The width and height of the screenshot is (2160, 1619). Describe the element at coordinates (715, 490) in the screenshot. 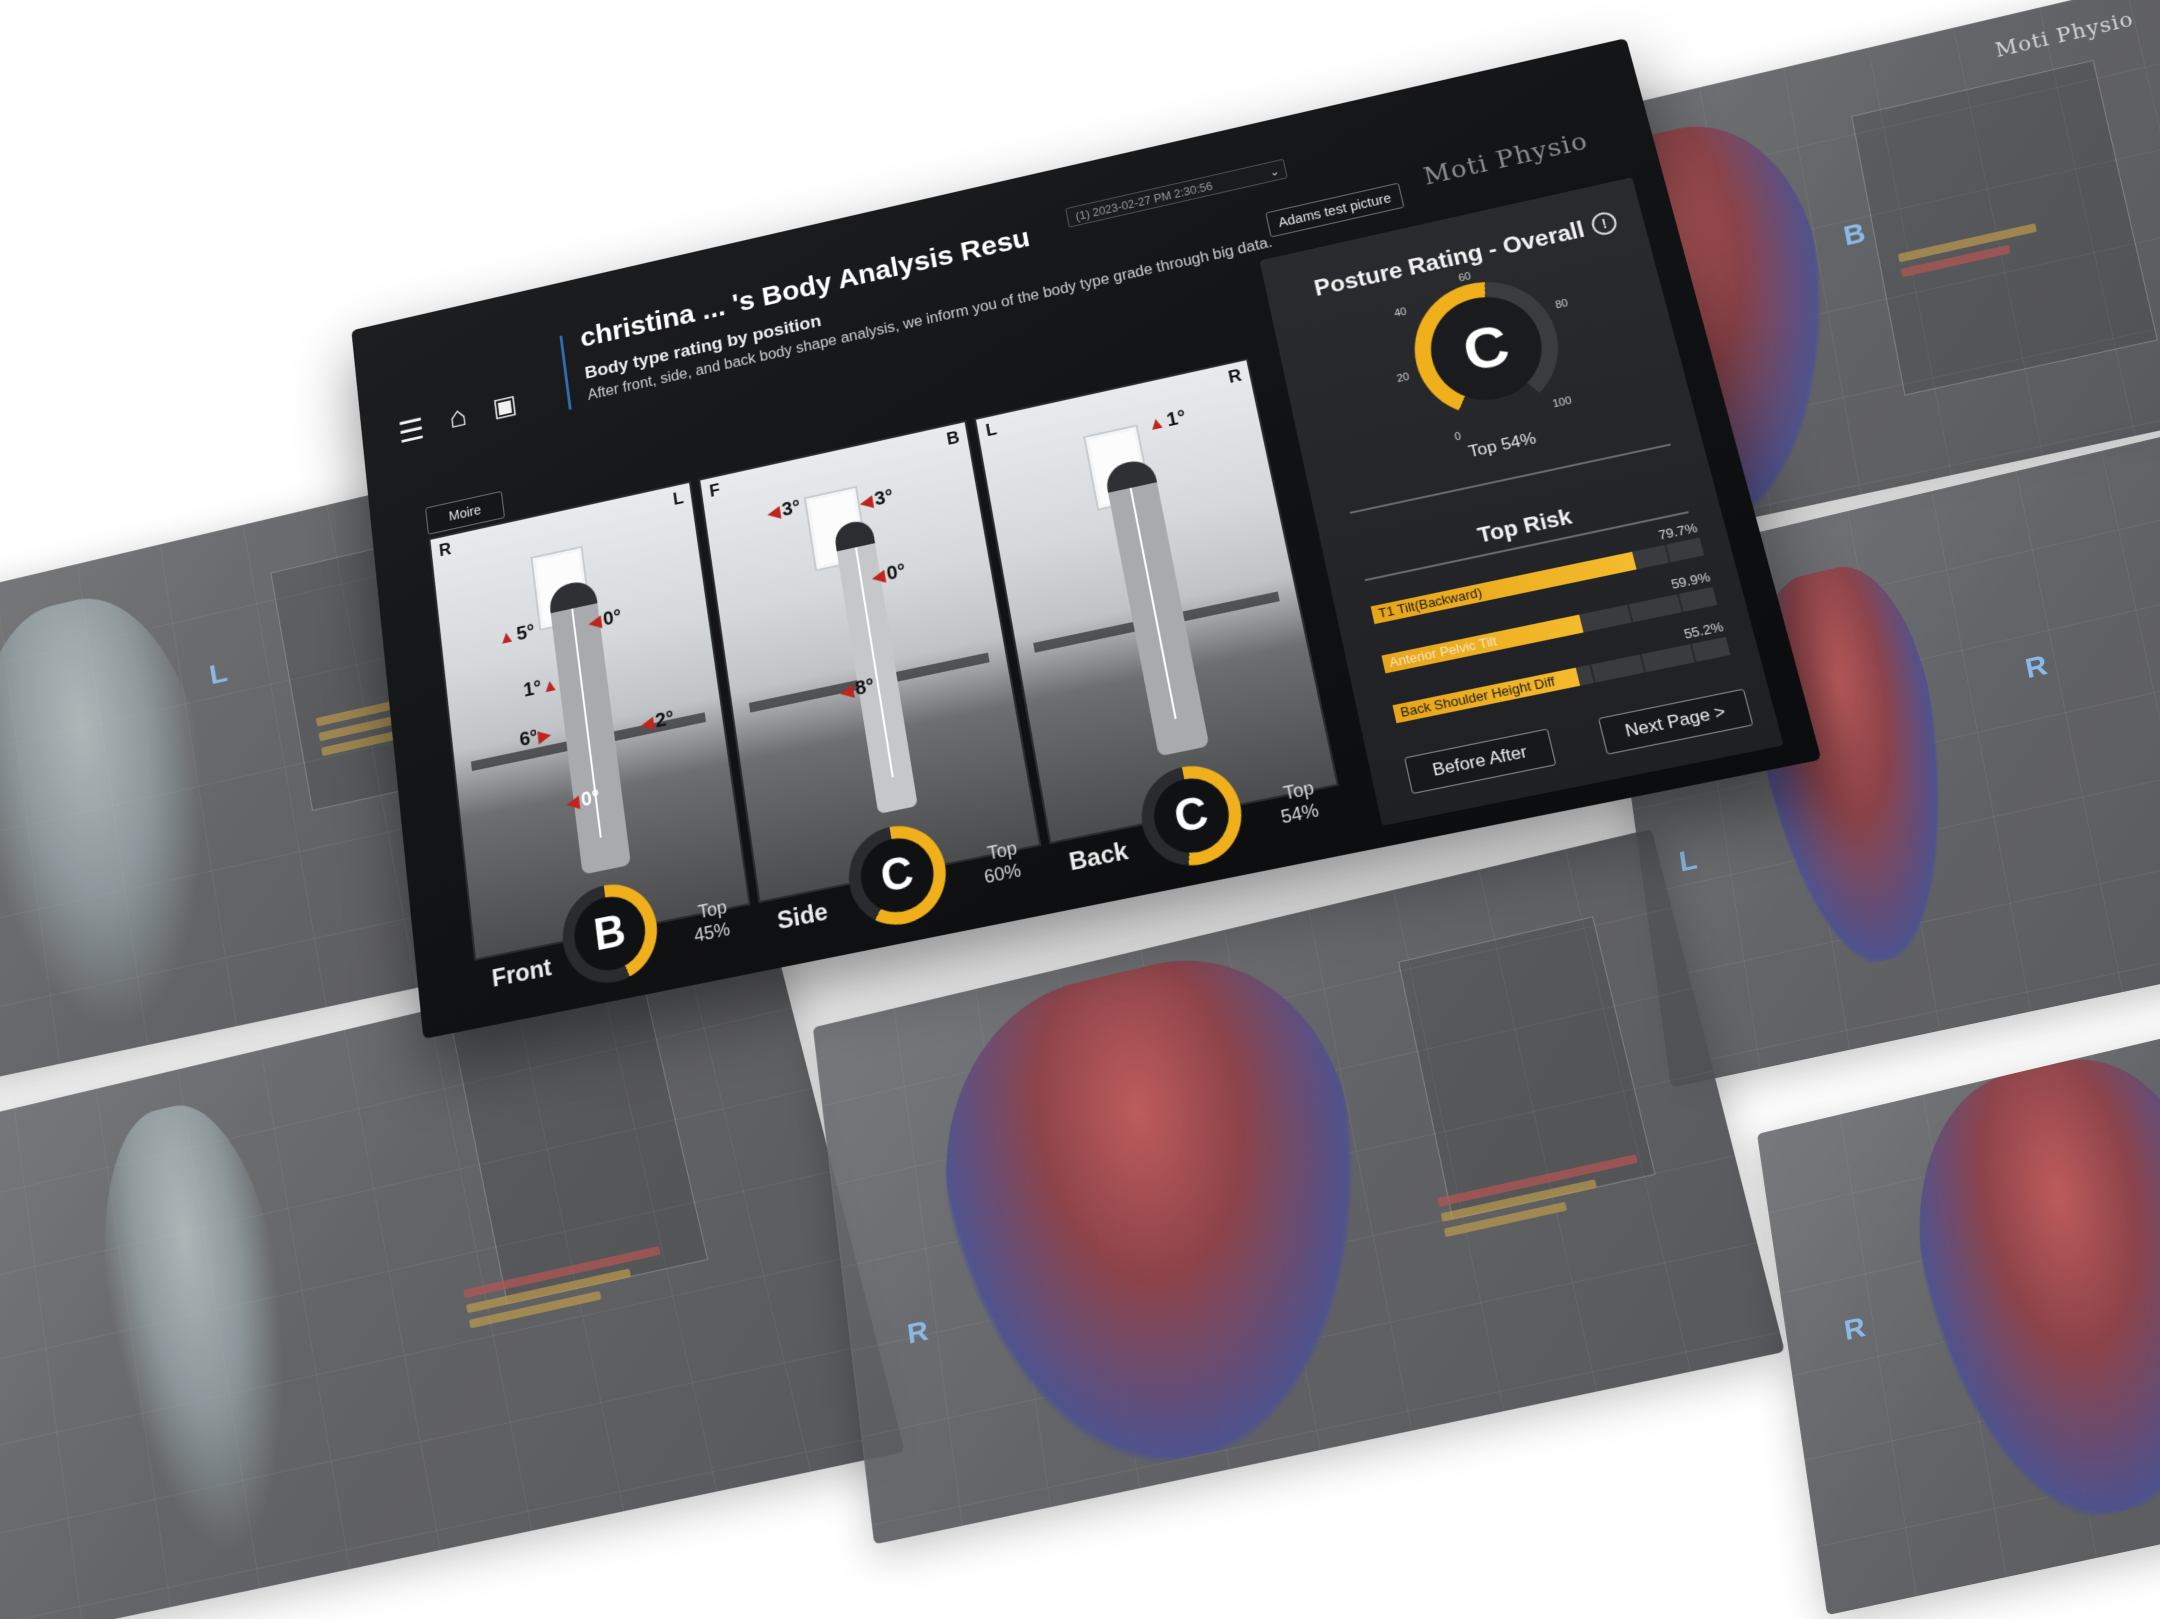

I see `left-marker: F` at that location.